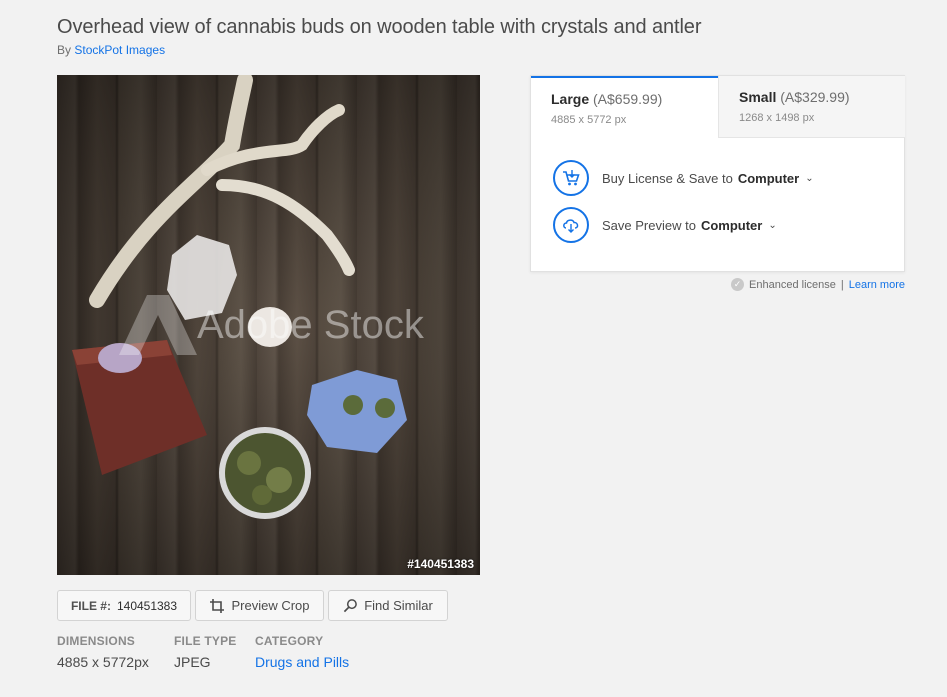 The height and width of the screenshot is (697, 947). I want to click on tab-large: Large (A$659.99) 4885 x 5772 px, so click(624, 107).